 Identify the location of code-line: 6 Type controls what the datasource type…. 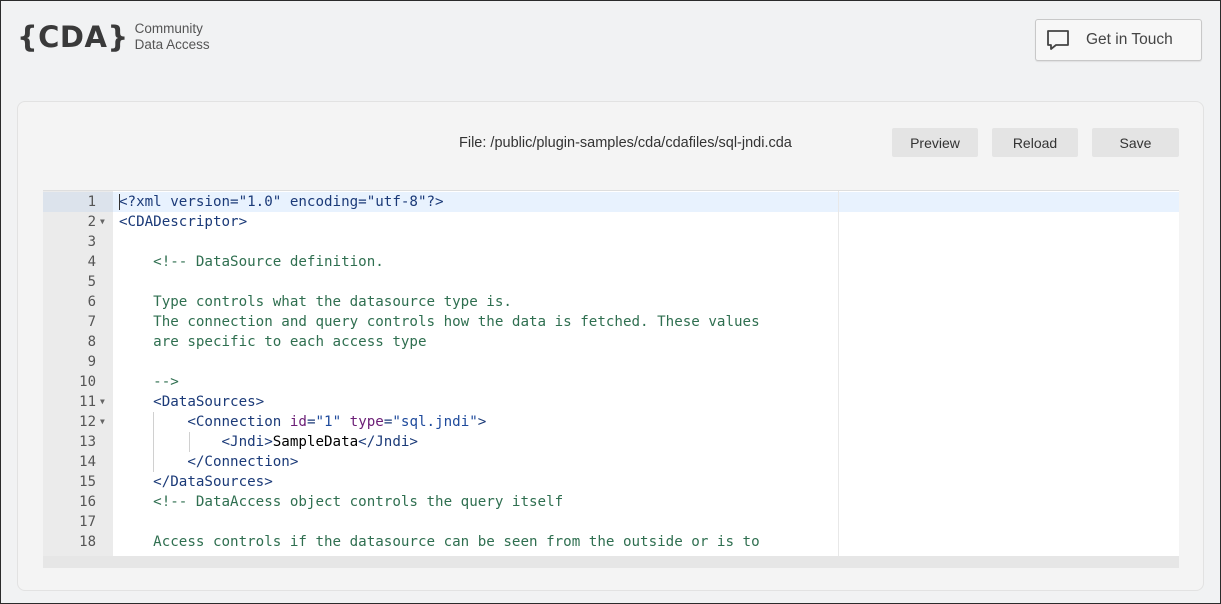
(611, 302).